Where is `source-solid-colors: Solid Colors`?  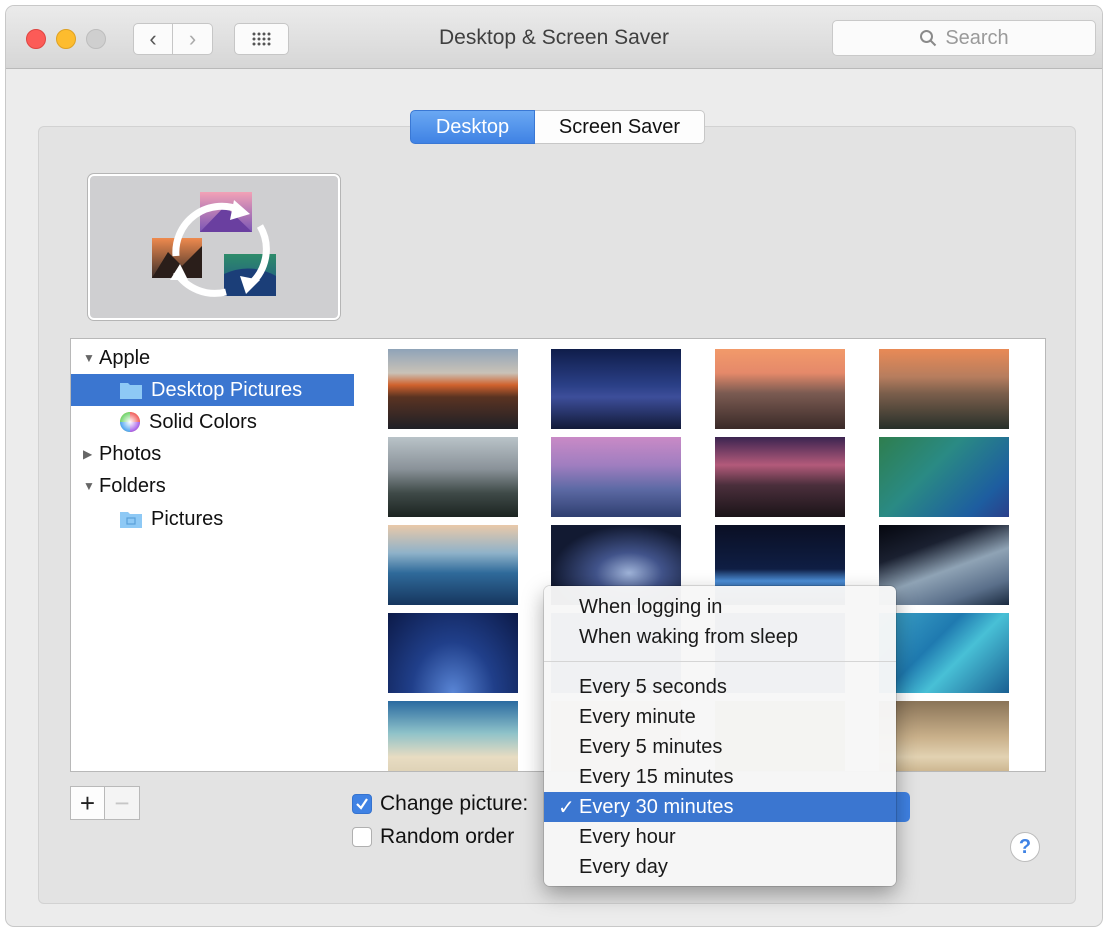
source-solid-colors: Solid Colors is located at coordinates (213, 422).